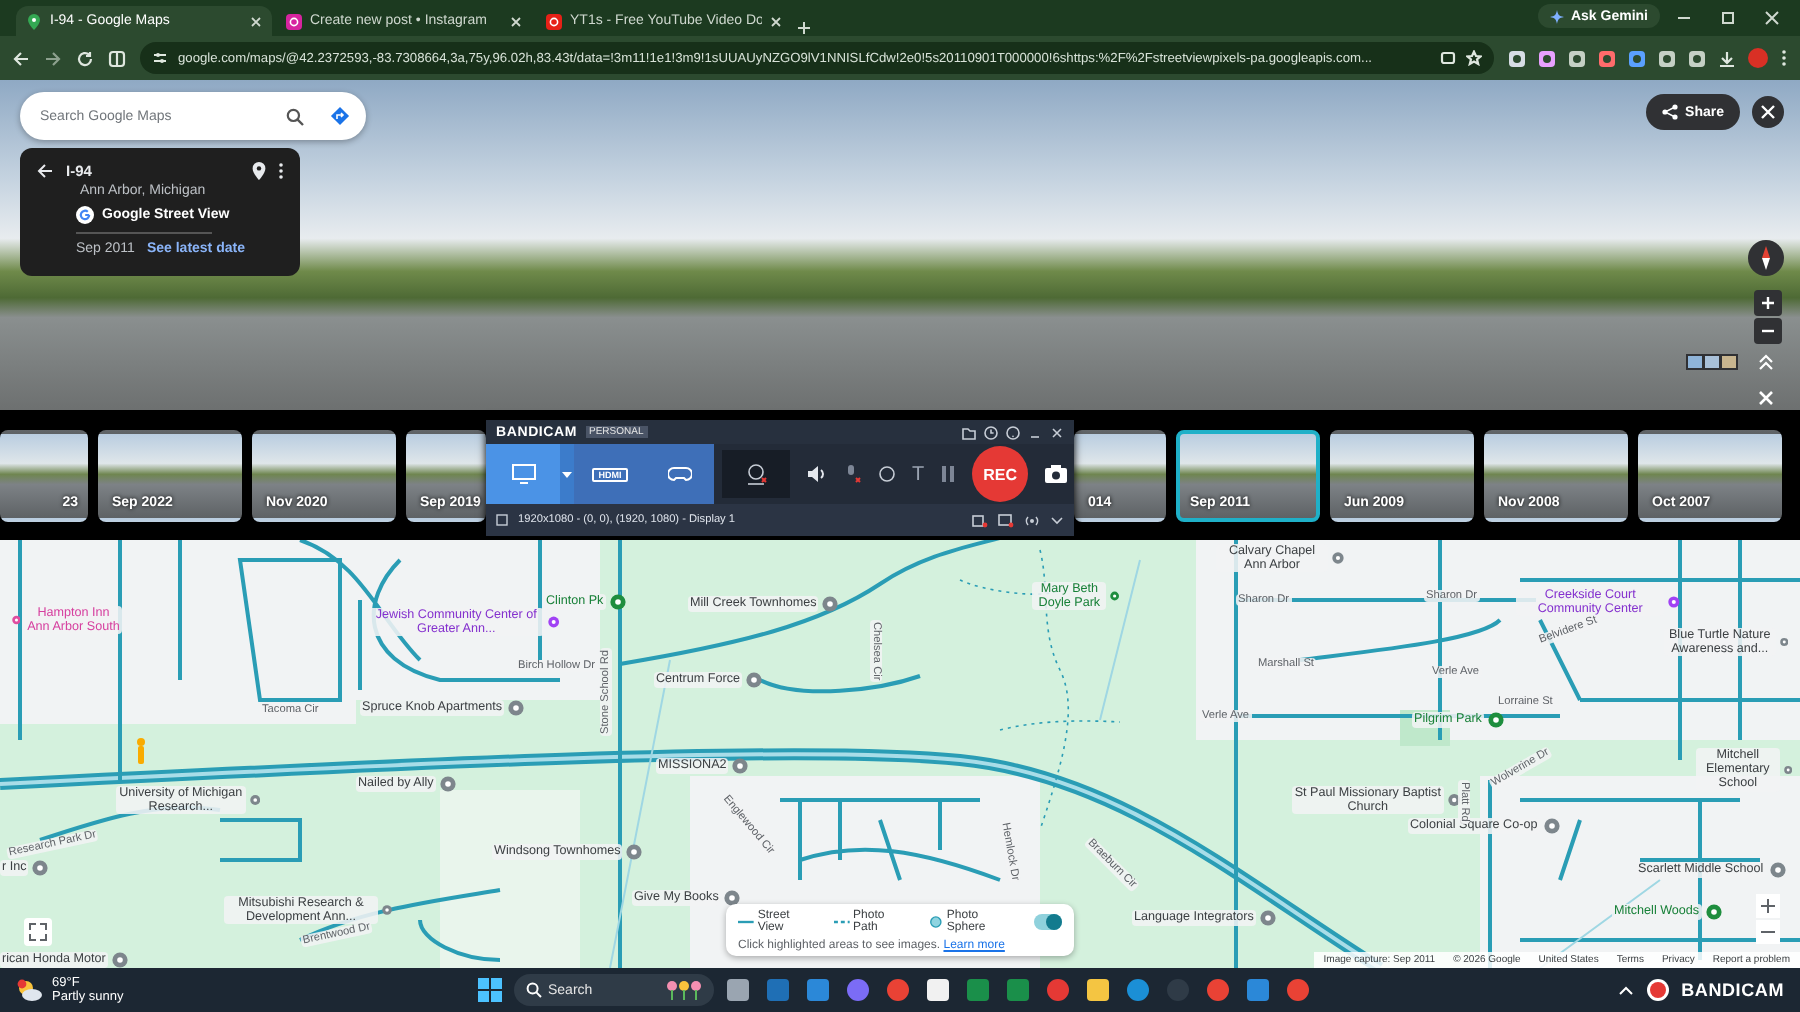 Image resolution: width=1800 pixels, height=1012 pixels. Describe the element at coordinates (991, 432) in the screenshot. I see `clock-icon` at that location.